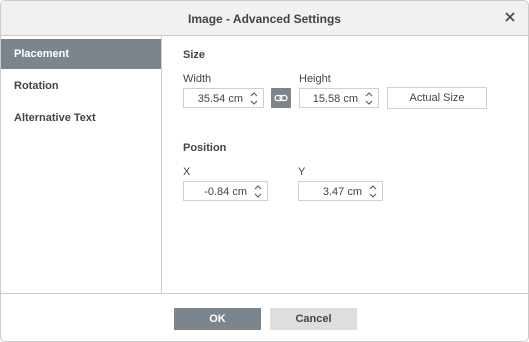 The height and width of the screenshot is (342, 529). I want to click on actual-size-button: Actual Size, so click(437, 98).